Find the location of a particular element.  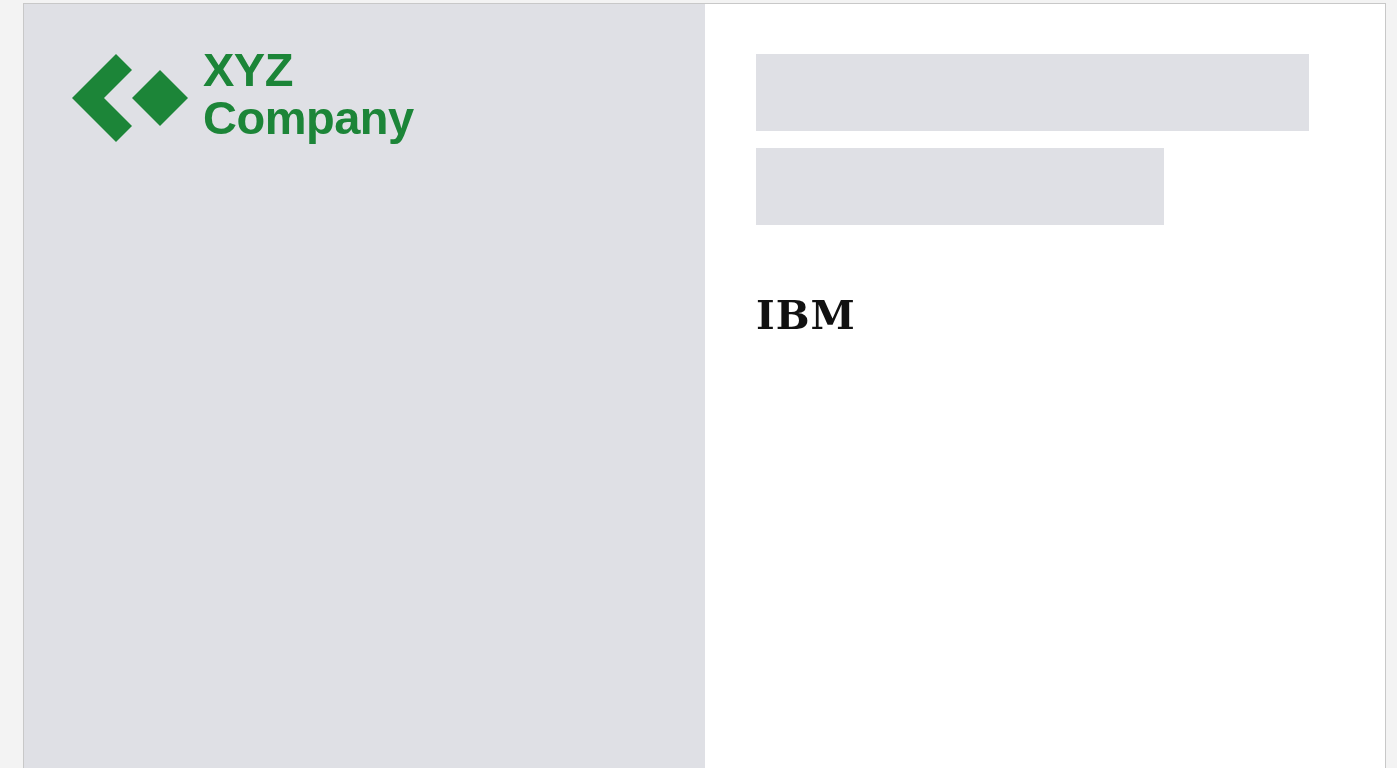

diamond-logo-icon is located at coordinates (130, 98).